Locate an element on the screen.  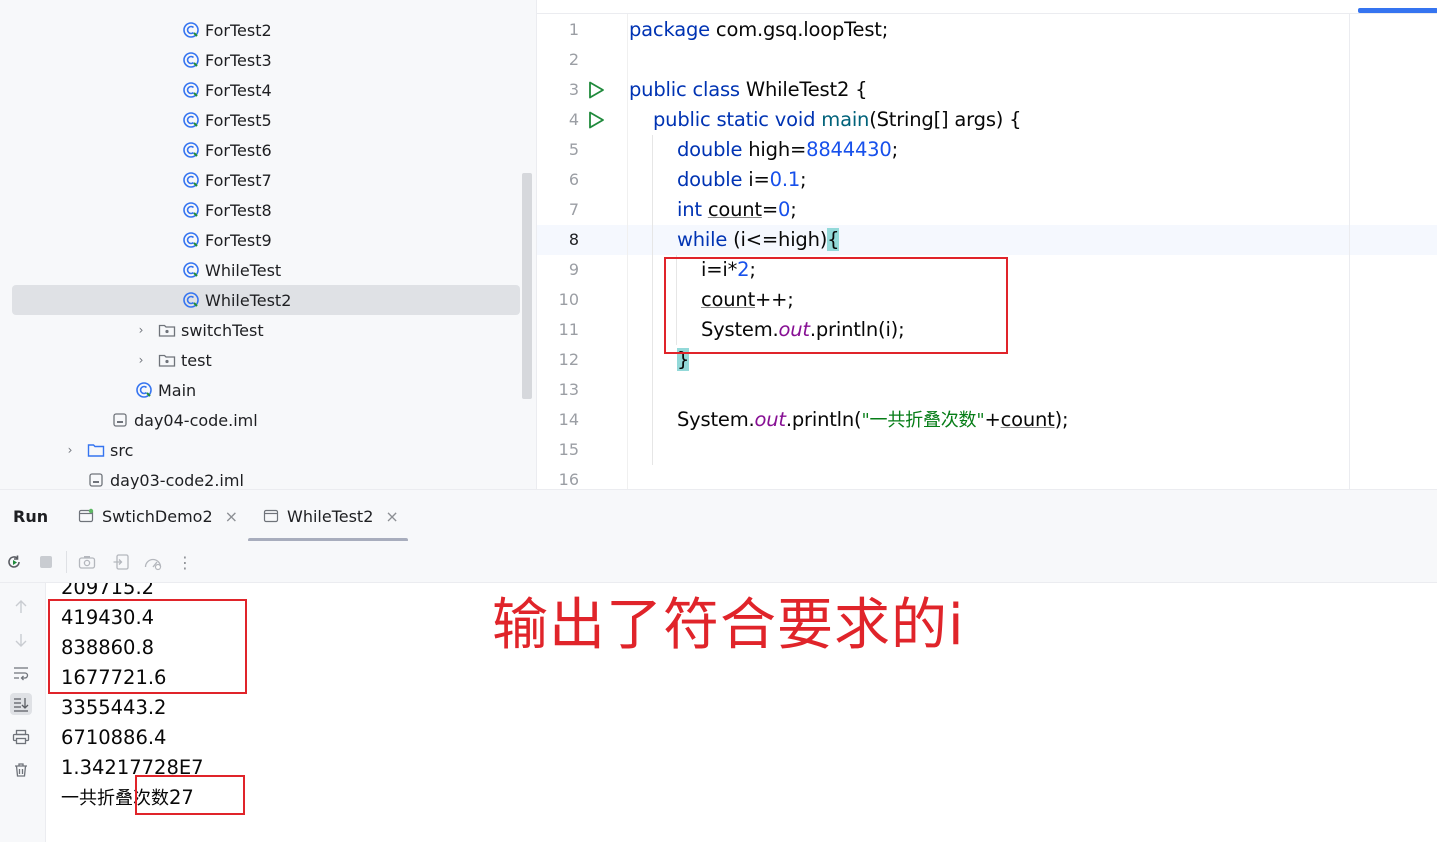
line-number: 10 is located at coordinates (568, 299).